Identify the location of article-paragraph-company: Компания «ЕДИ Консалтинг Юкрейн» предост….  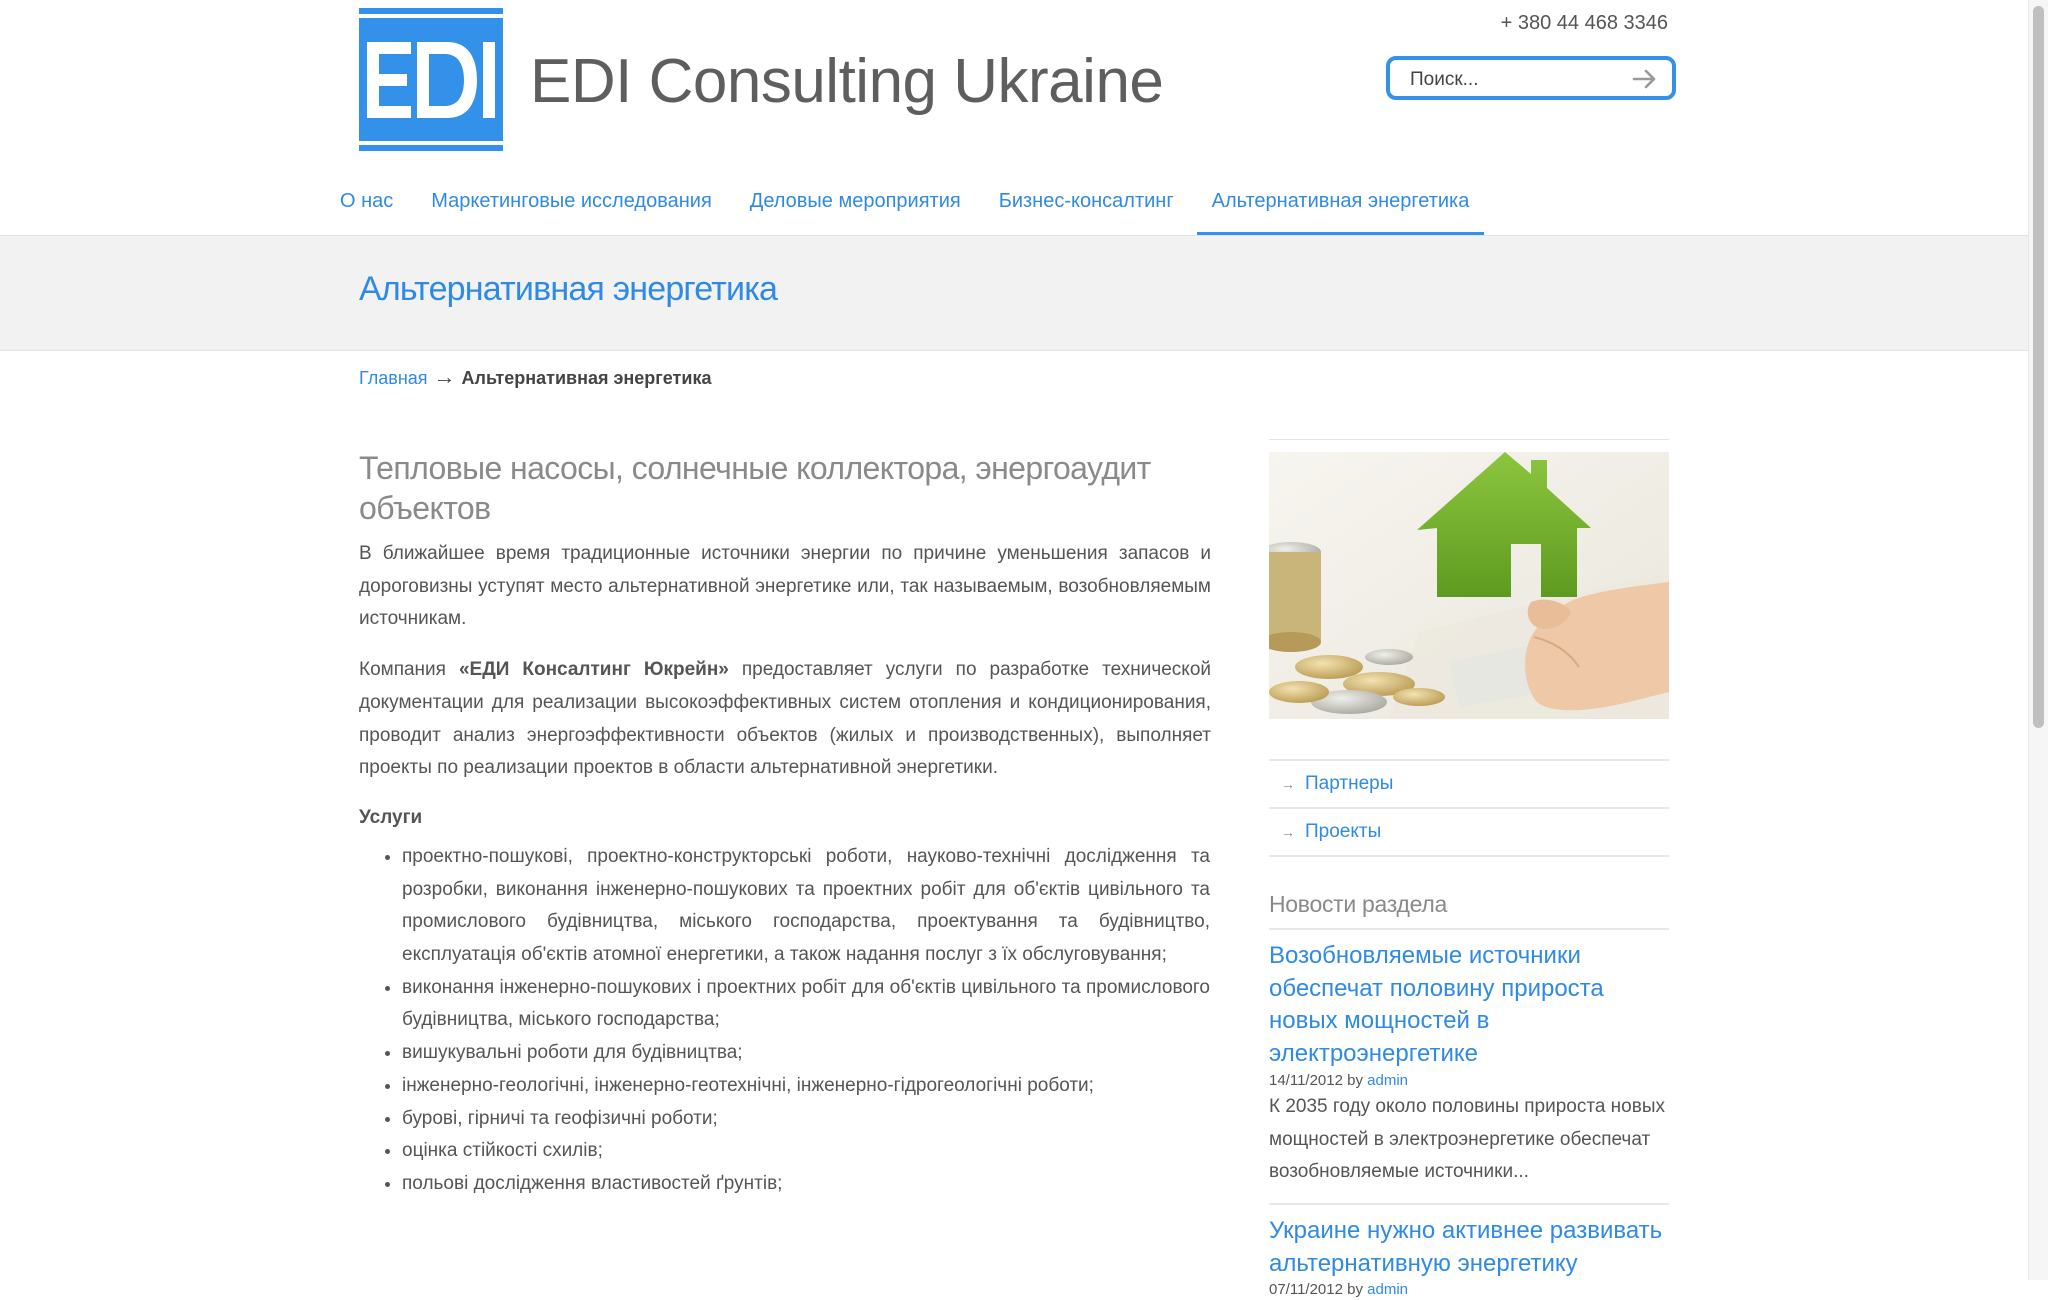
(785, 719).